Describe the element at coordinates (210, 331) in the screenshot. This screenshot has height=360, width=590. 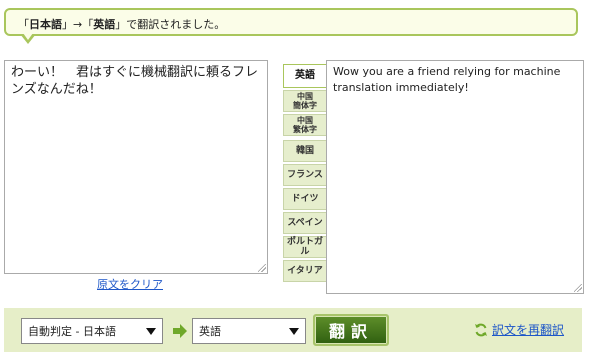
I see `target-language-value: 英語` at that location.